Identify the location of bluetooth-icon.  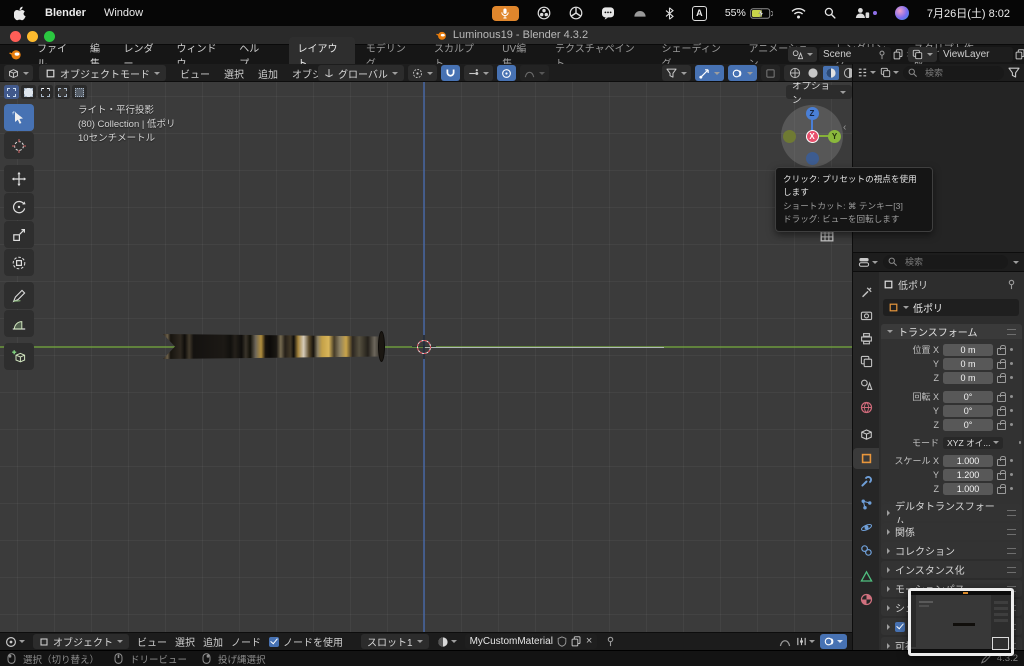
(669, 13).